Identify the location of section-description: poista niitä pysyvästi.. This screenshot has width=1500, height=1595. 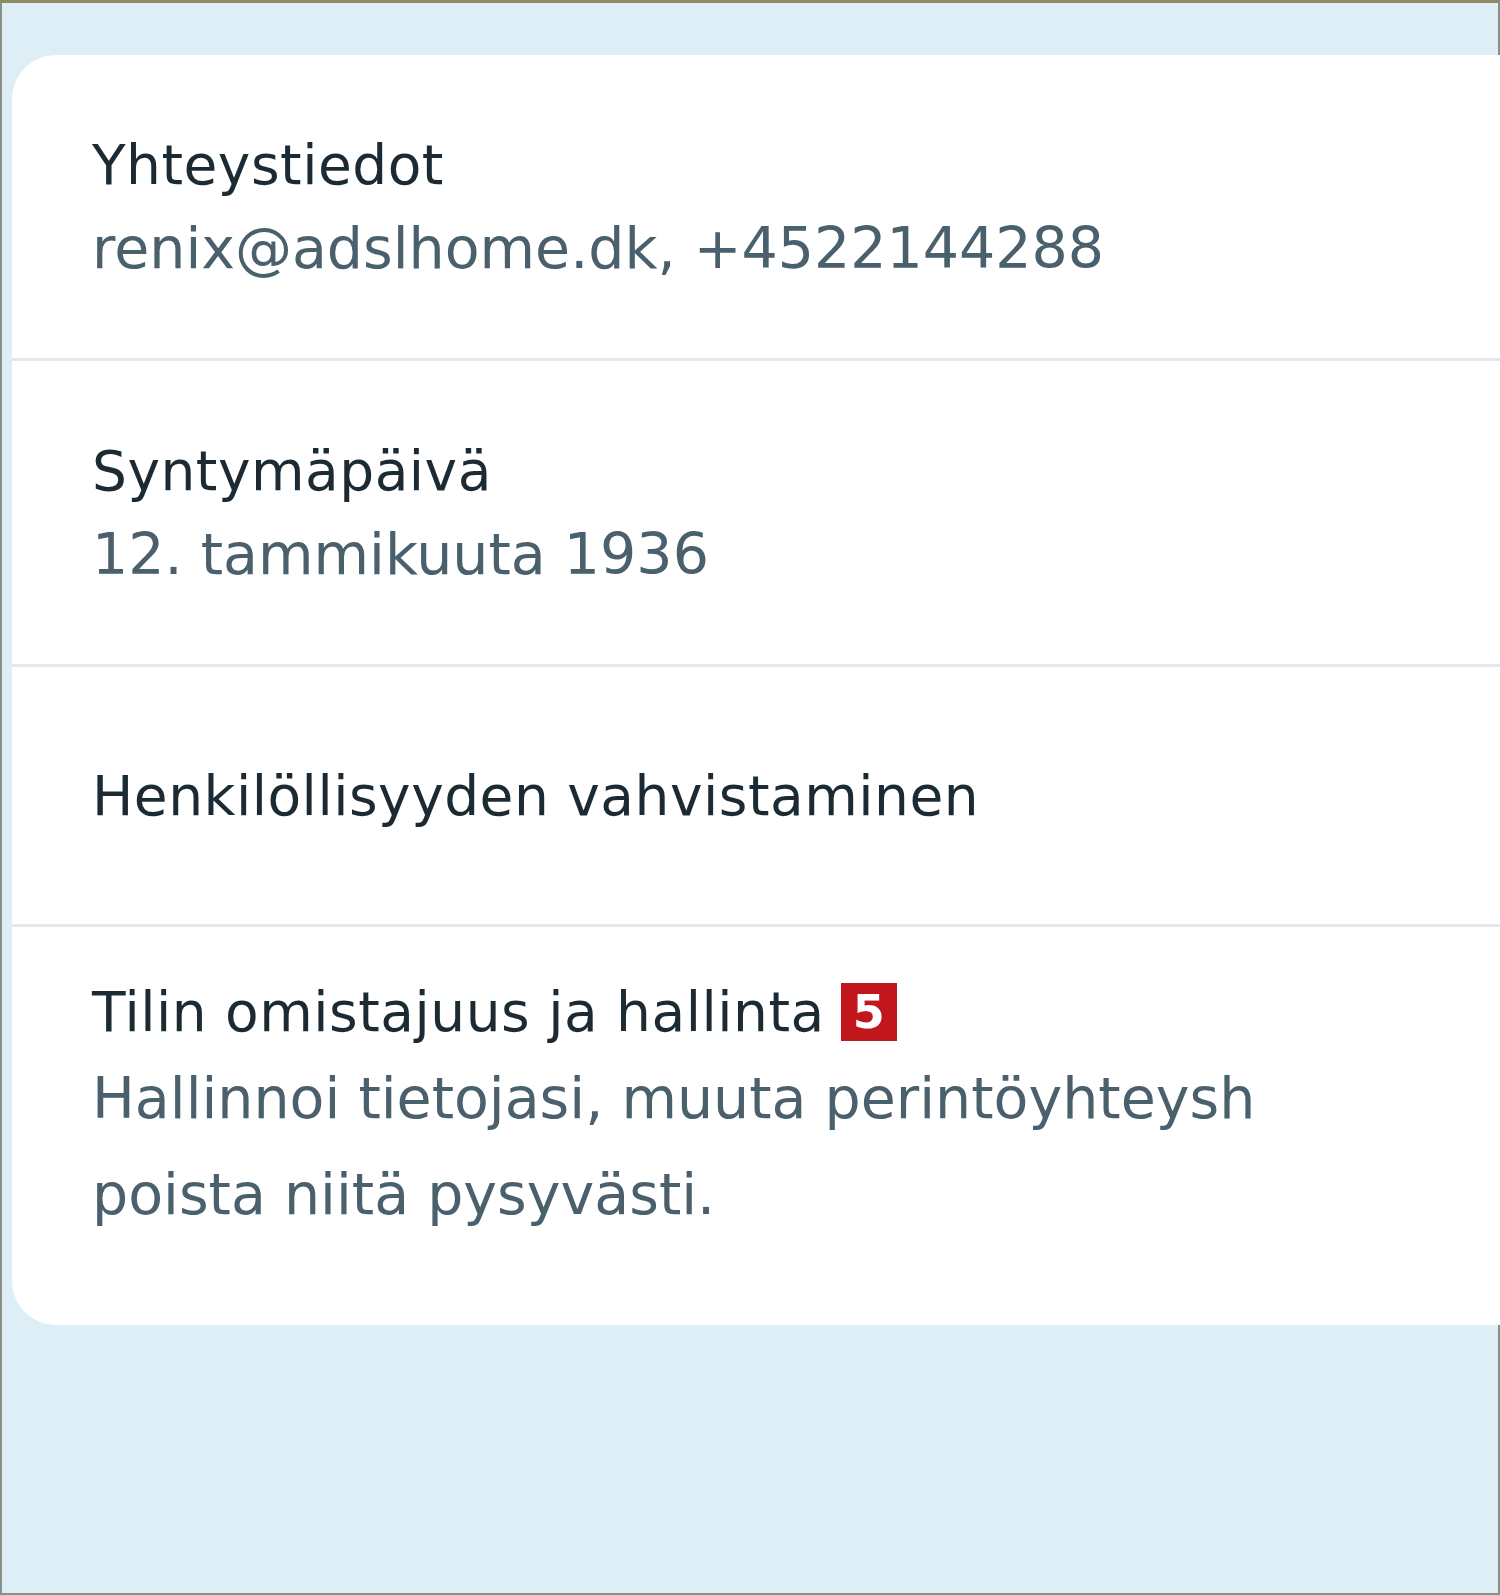
(404, 1194).